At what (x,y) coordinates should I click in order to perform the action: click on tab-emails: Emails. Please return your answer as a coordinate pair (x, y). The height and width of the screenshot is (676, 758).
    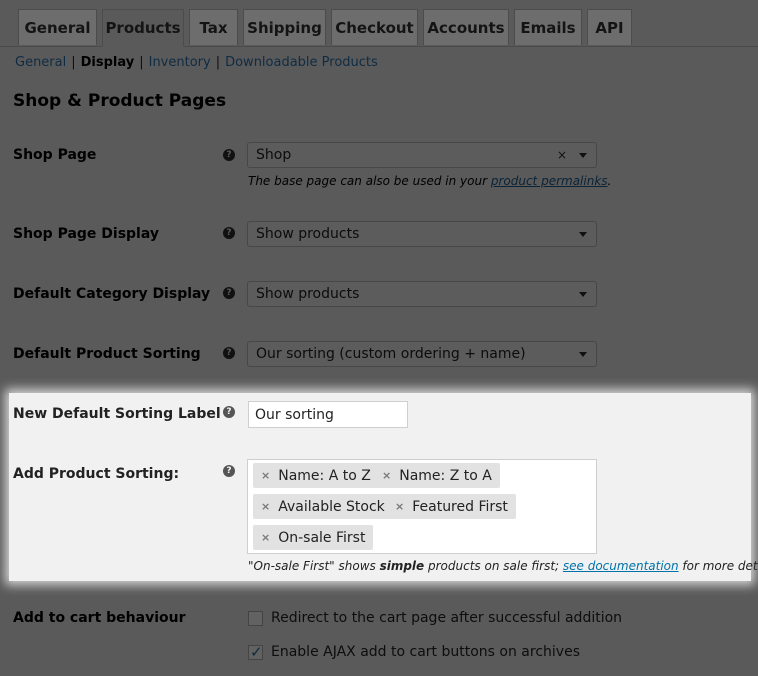
    Looking at the image, I should click on (548, 27).